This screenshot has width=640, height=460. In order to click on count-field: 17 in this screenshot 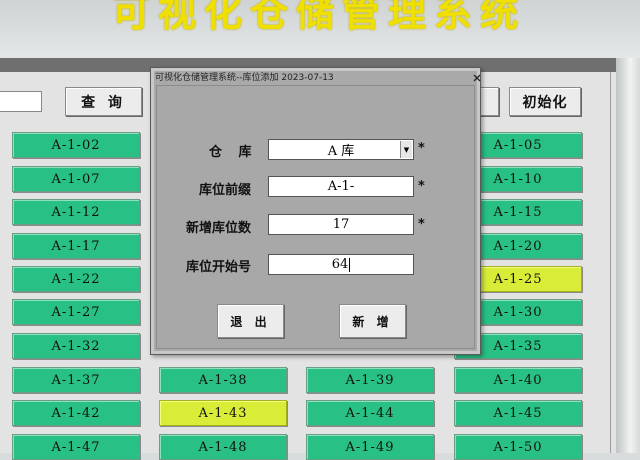, I will do `click(341, 224)`.